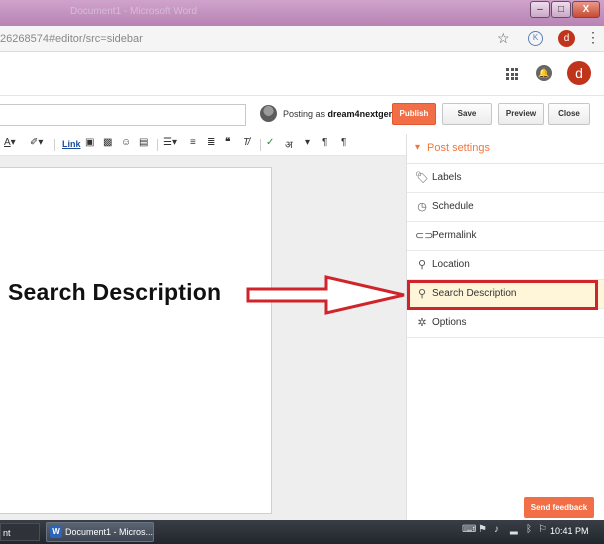 The height and width of the screenshot is (544, 604). Describe the element at coordinates (227, 142) in the screenshot. I see `quote-icon: ❝` at that location.